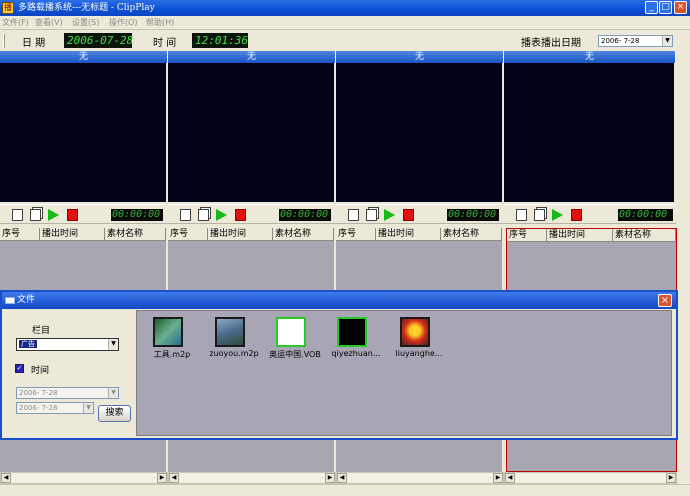  Describe the element at coordinates (34, 43) in the screenshot. I see `date-label: 日 期` at that location.